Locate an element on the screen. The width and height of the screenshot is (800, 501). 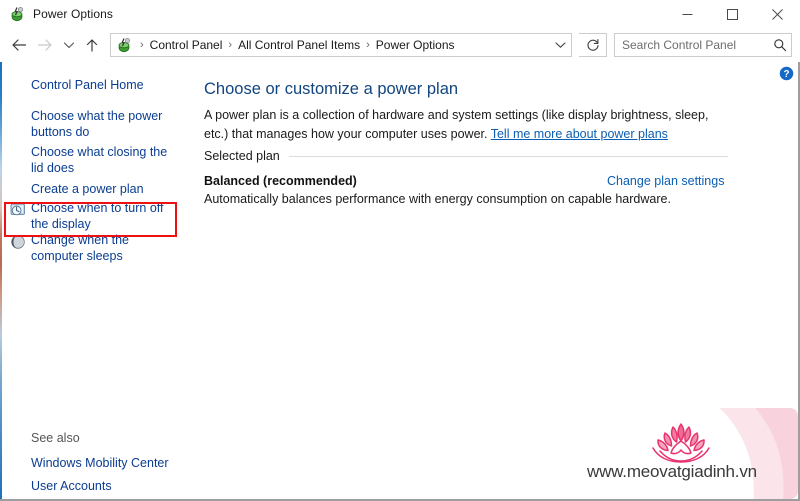
sidebar-item-create-power-plan: Create a power plan is located at coordinates (106, 189).